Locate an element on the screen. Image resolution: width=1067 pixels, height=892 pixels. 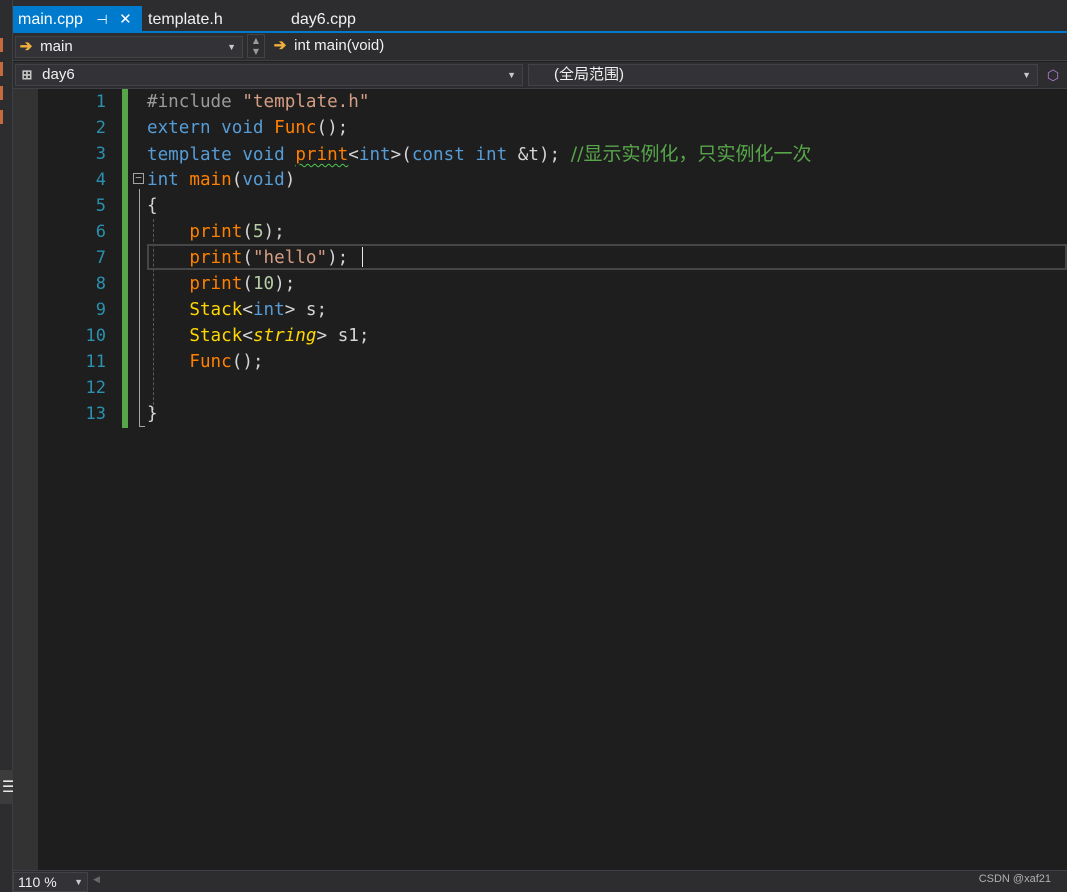
token-comment: //显示实例化，只实例化一次 is located at coordinates (691, 154).